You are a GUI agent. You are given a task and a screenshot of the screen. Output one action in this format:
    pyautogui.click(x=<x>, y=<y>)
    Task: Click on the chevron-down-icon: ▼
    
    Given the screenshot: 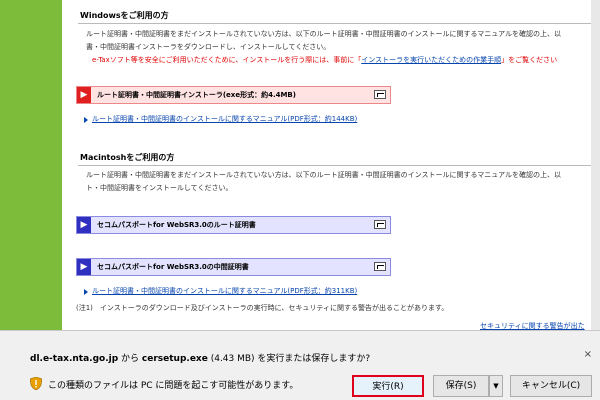 What is the action you would take?
    pyautogui.click(x=496, y=386)
    